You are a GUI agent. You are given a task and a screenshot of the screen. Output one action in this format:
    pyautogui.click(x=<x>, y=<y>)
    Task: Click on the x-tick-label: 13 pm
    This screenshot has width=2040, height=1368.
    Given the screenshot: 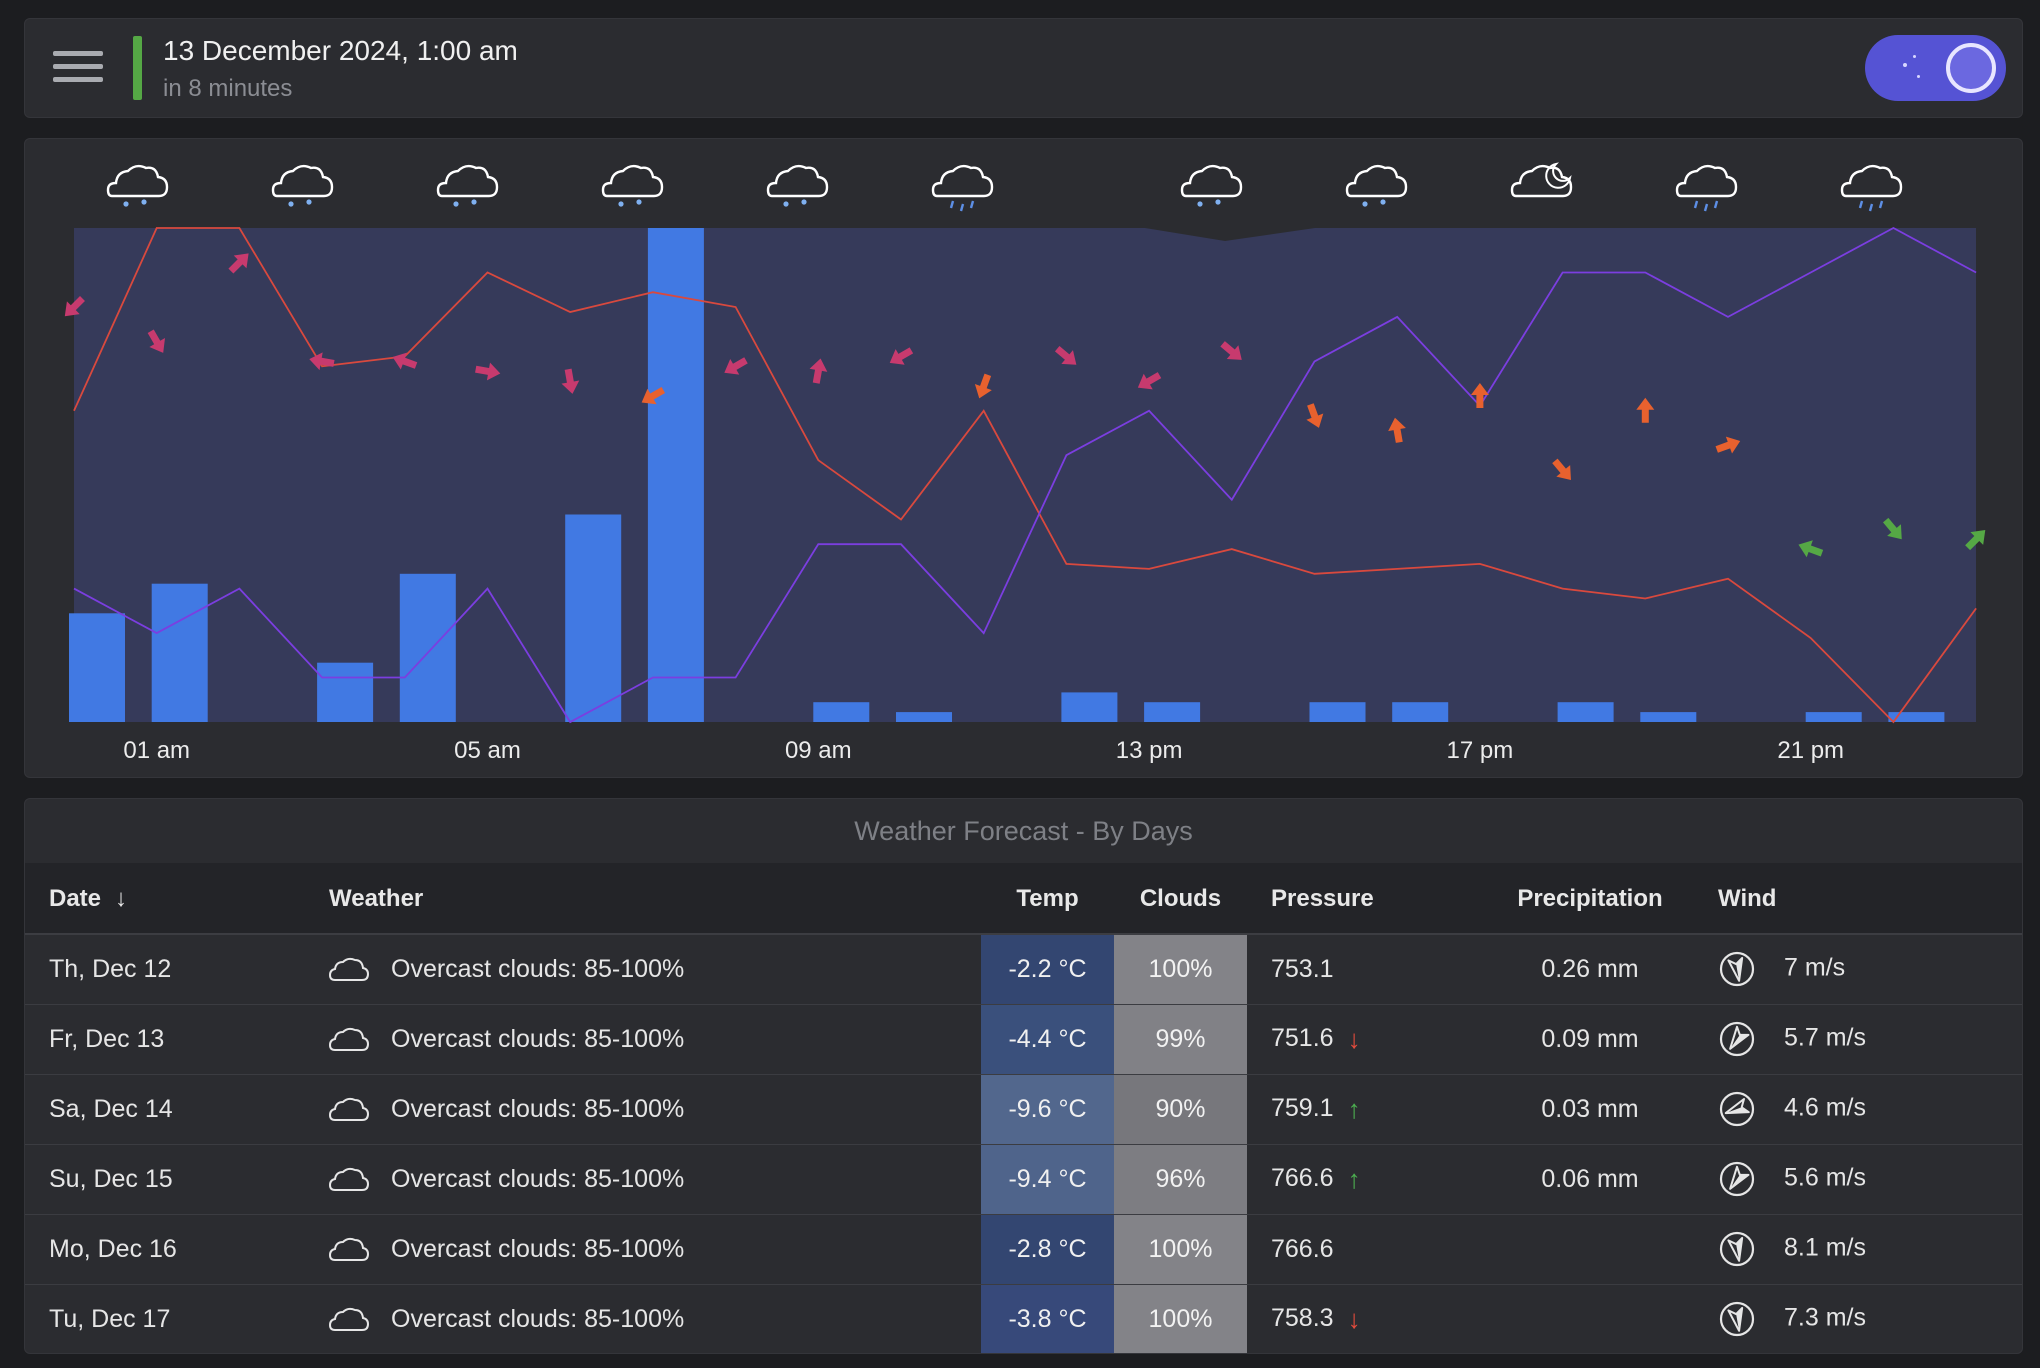 What is the action you would take?
    pyautogui.click(x=1149, y=750)
    